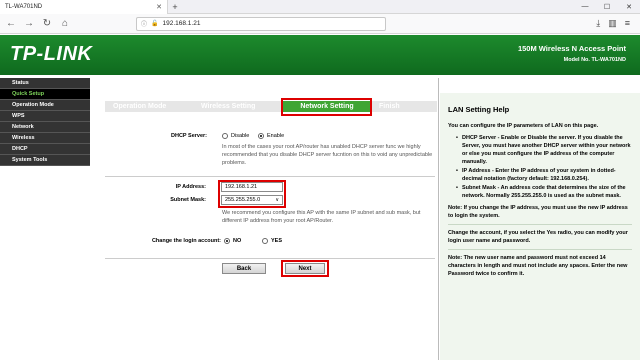  Describe the element at coordinates (65, 24) in the screenshot. I see `home-icon: ⌂` at that location.